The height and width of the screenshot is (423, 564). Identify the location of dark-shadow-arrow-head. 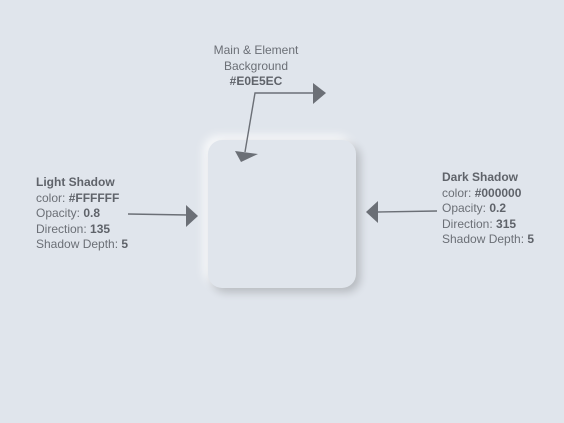
(372, 212).